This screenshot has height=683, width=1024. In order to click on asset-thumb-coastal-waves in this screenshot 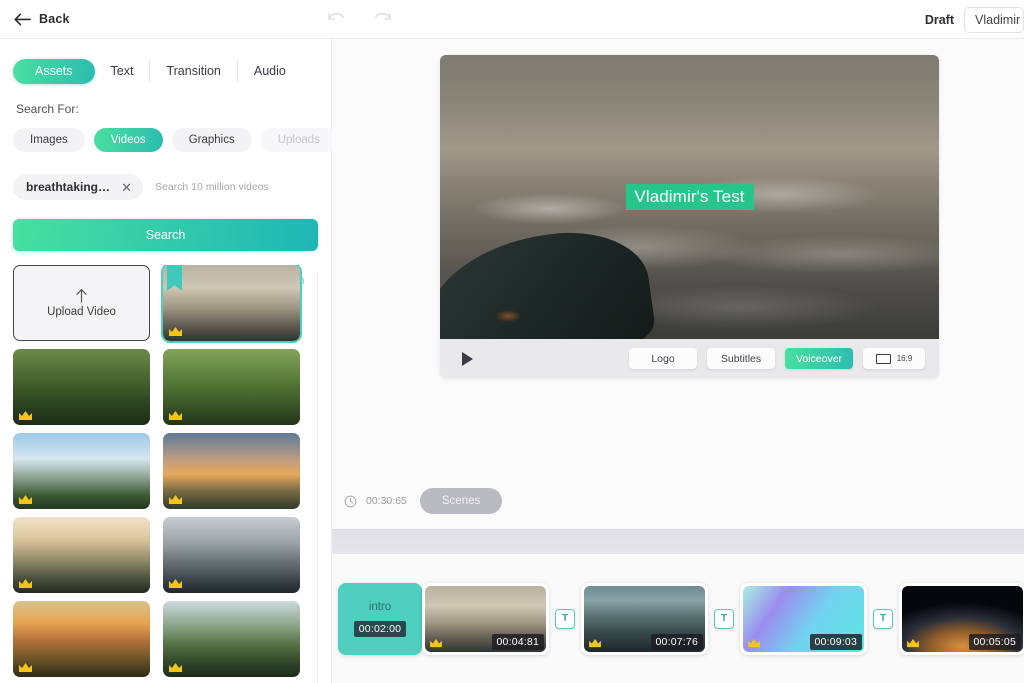, I will do `click(231, 304)`.